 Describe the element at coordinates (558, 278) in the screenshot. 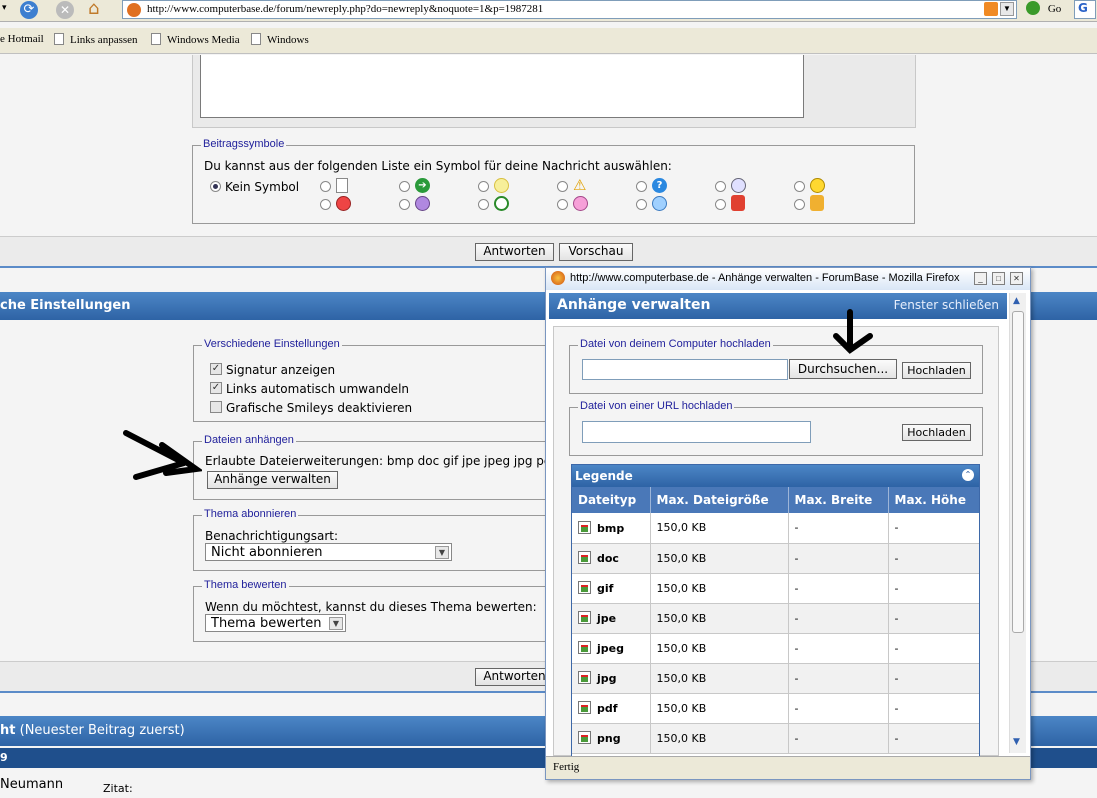

I see `firefox-icon` at that location.